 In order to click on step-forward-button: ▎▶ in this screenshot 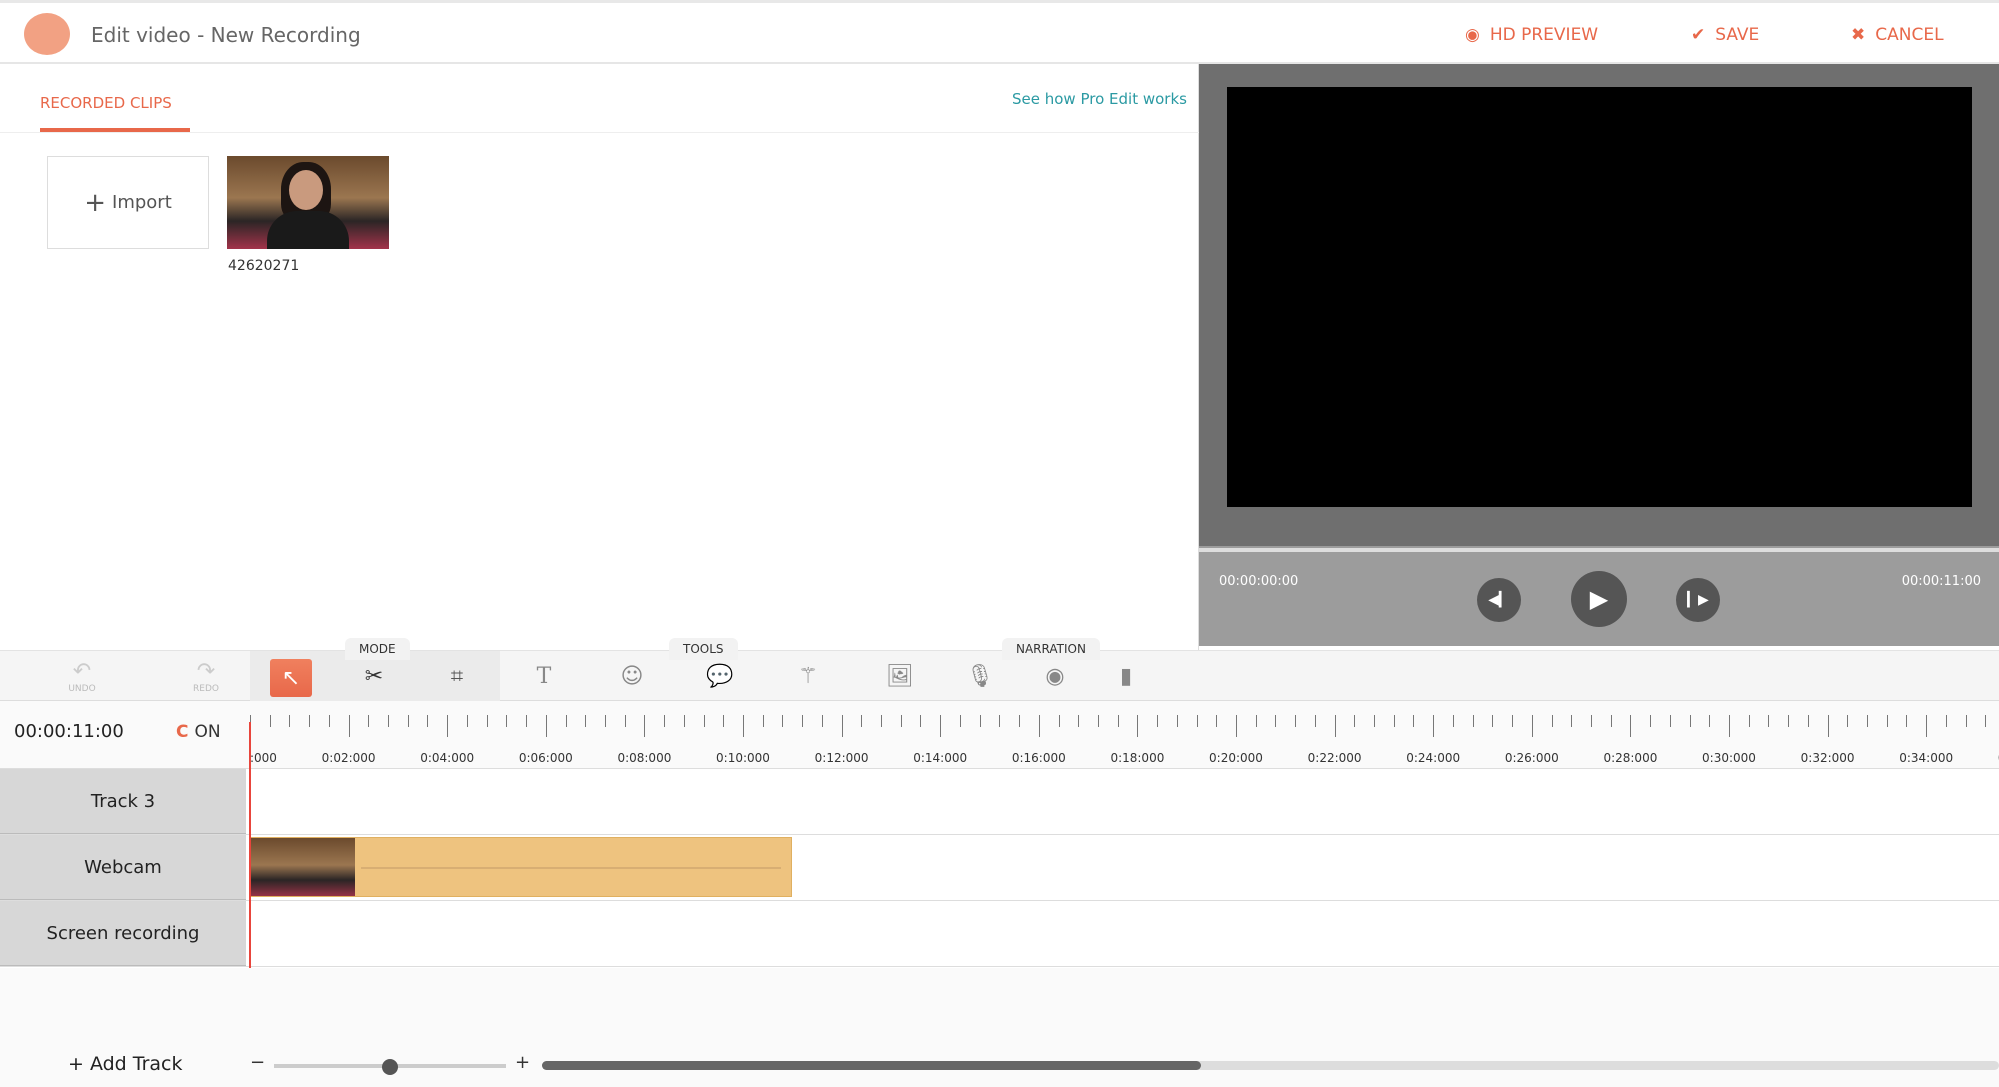, I will do `click(1698, 600)`.